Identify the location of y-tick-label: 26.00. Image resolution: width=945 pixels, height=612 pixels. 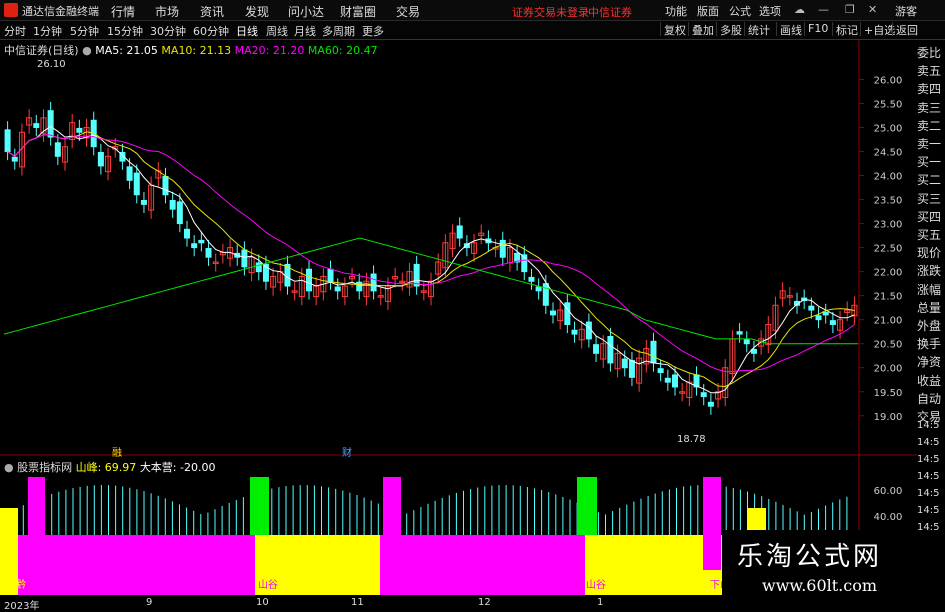
(888, 80).